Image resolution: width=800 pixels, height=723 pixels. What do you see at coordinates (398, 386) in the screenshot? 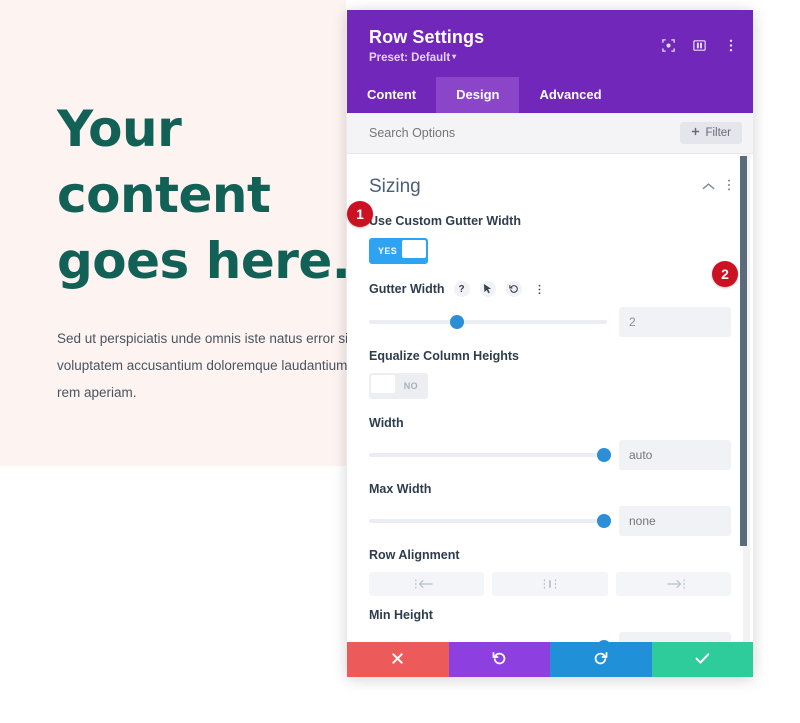
I see `equalize-column-heights-toggle: NO` at bounding box center [398, 386].